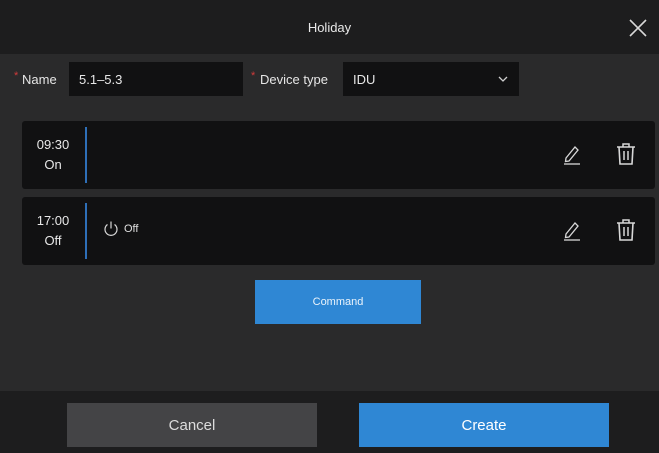  What do you see at coordinates (484, 425) in the screenshot?
I see `create-button: Create` at bounding box center [484, 425].